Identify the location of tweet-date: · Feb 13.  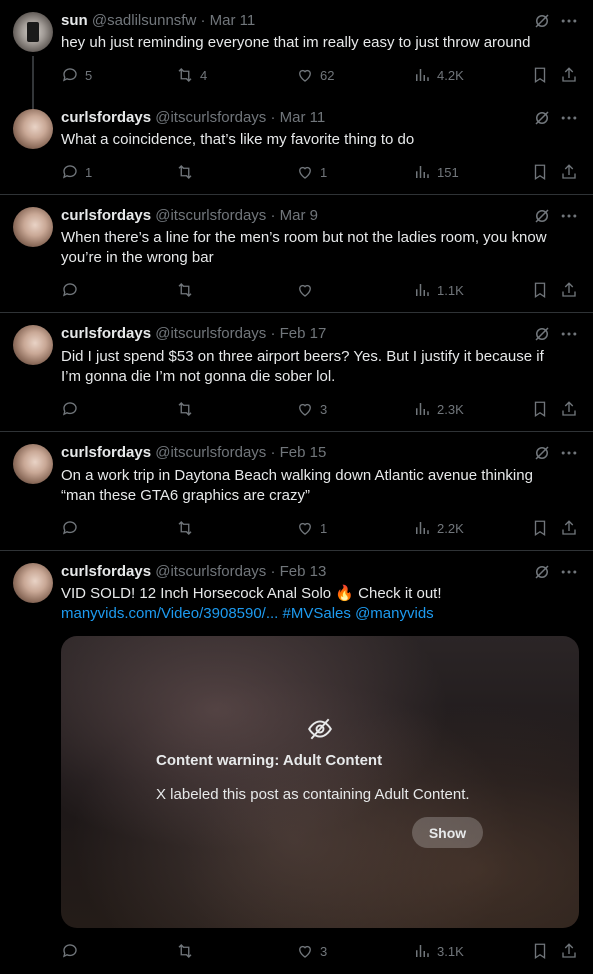
(298, 571).